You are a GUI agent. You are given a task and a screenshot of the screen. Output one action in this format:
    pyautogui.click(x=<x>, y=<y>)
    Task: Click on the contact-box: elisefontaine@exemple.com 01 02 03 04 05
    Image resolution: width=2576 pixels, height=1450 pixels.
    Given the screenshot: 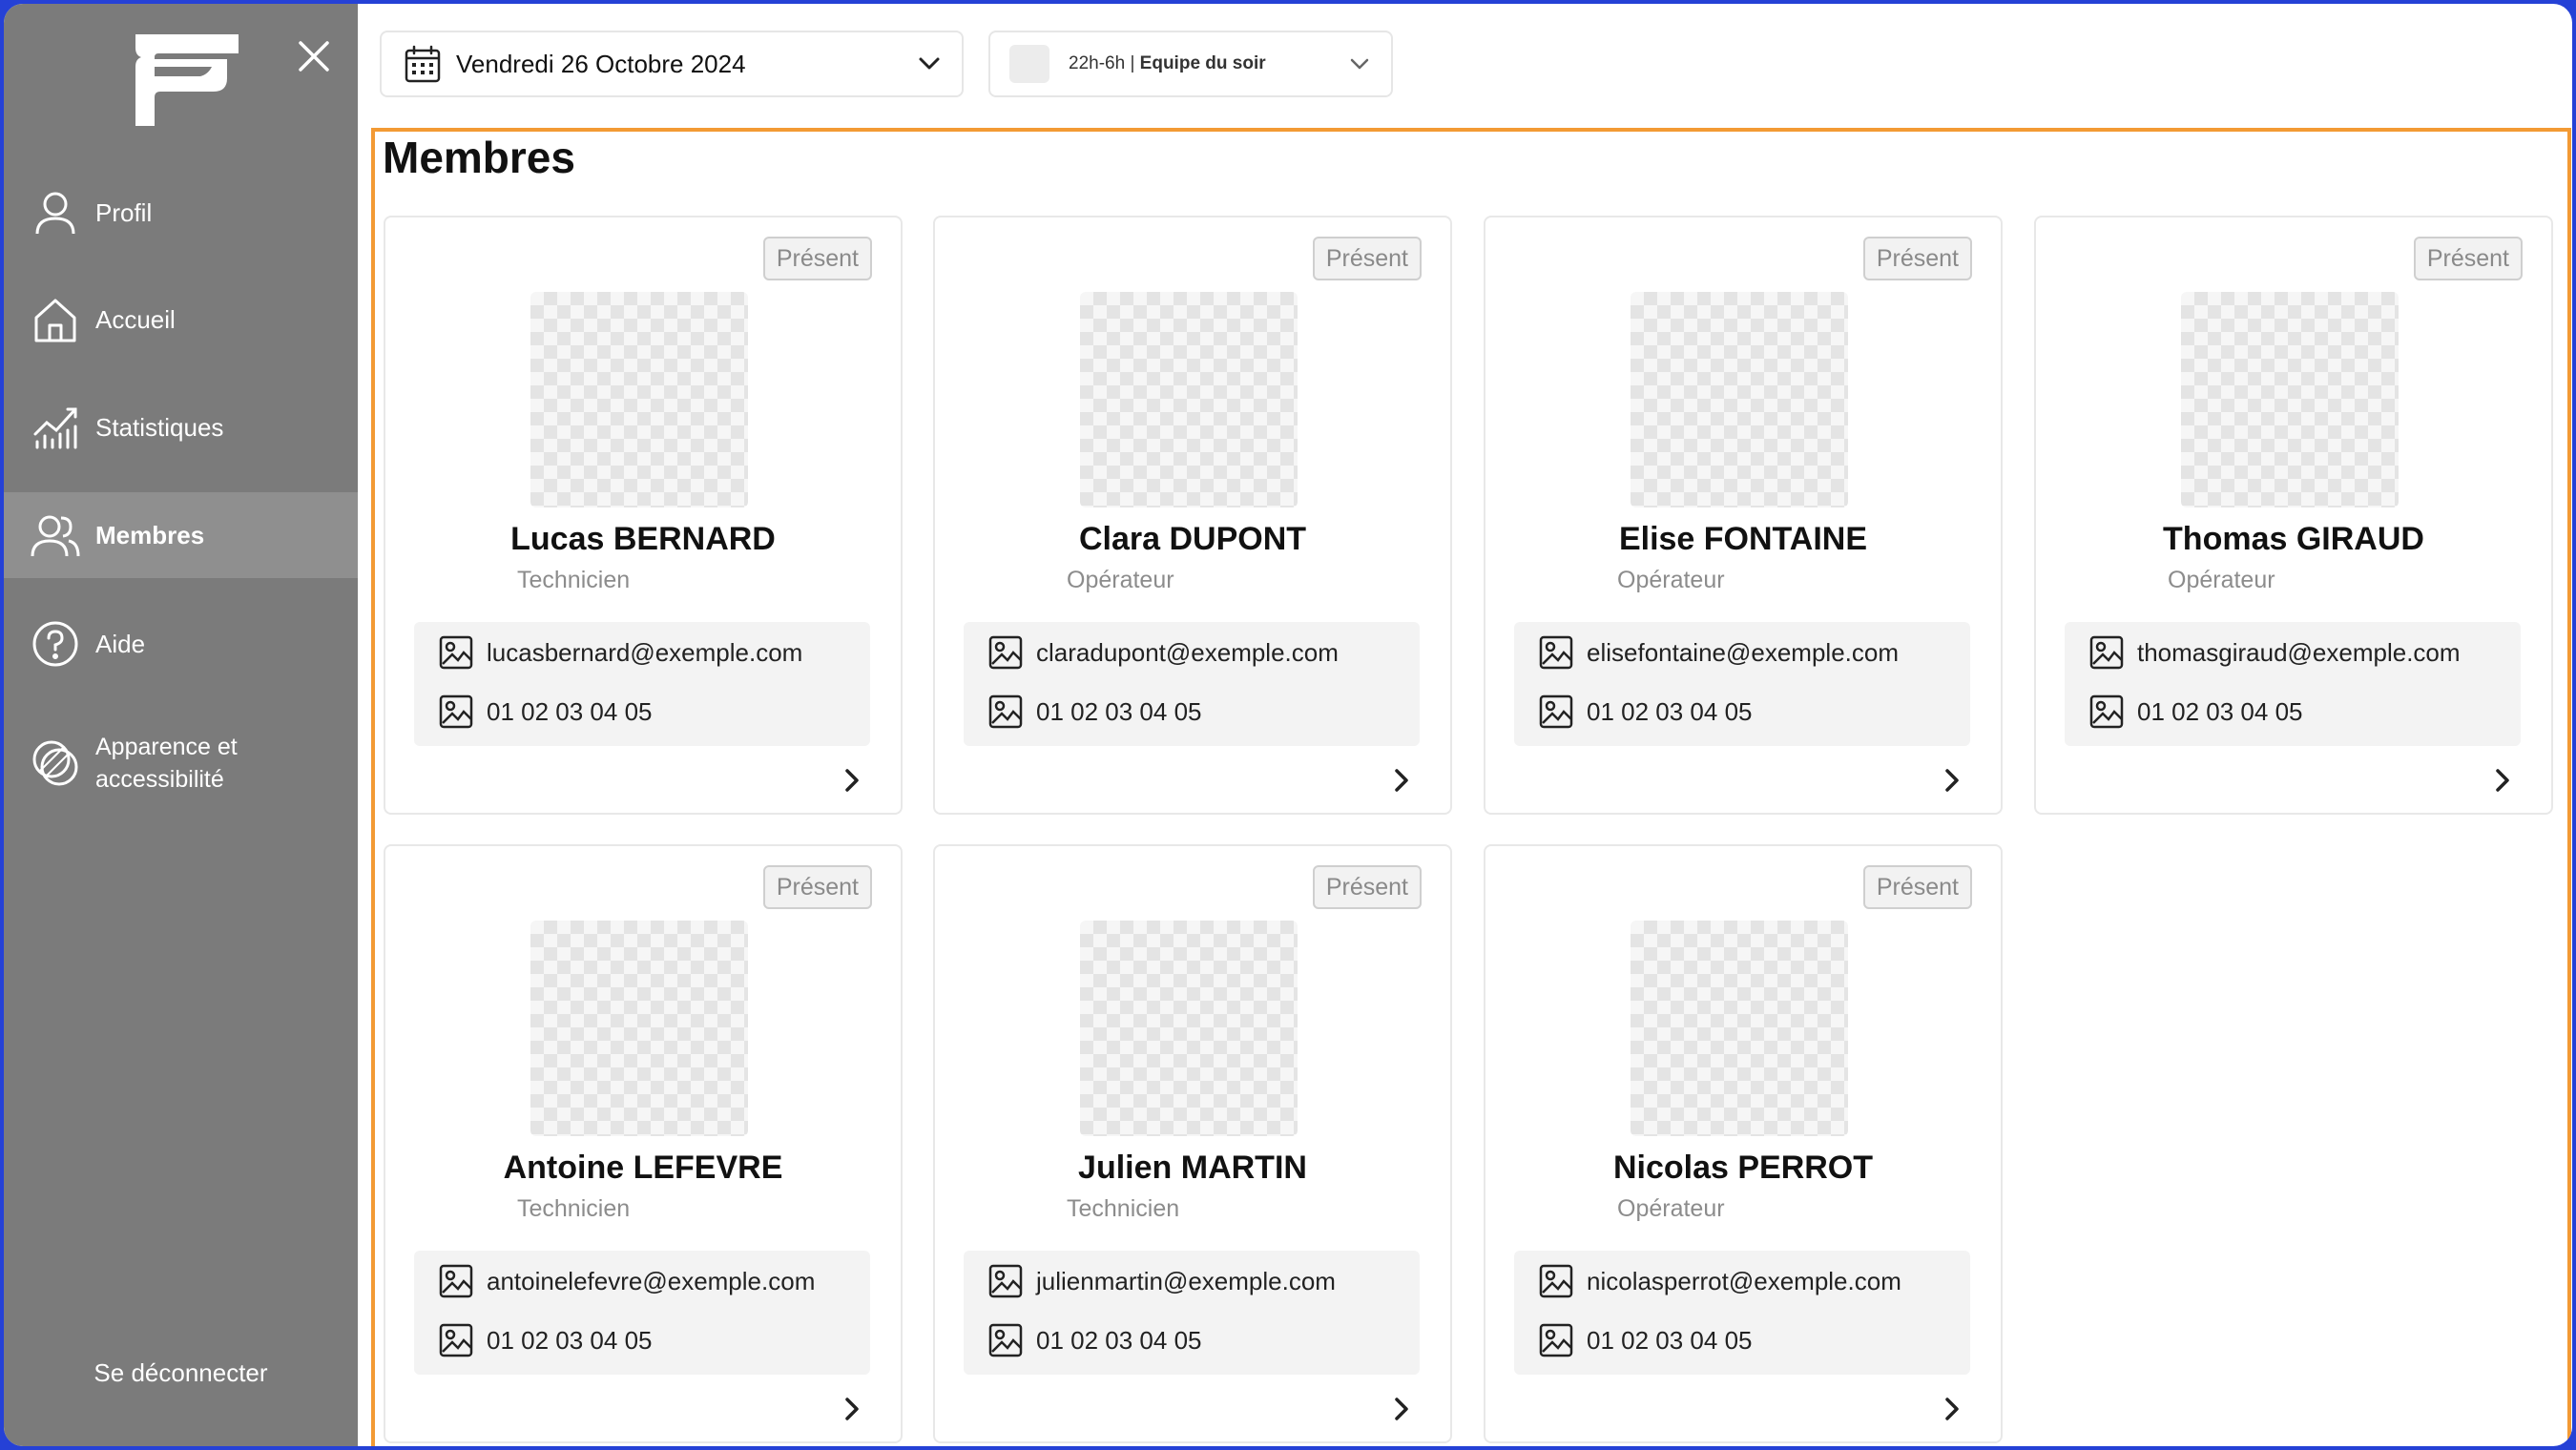 What is the action you would take?
    pyautogui.click(x=1742, y=684)
    